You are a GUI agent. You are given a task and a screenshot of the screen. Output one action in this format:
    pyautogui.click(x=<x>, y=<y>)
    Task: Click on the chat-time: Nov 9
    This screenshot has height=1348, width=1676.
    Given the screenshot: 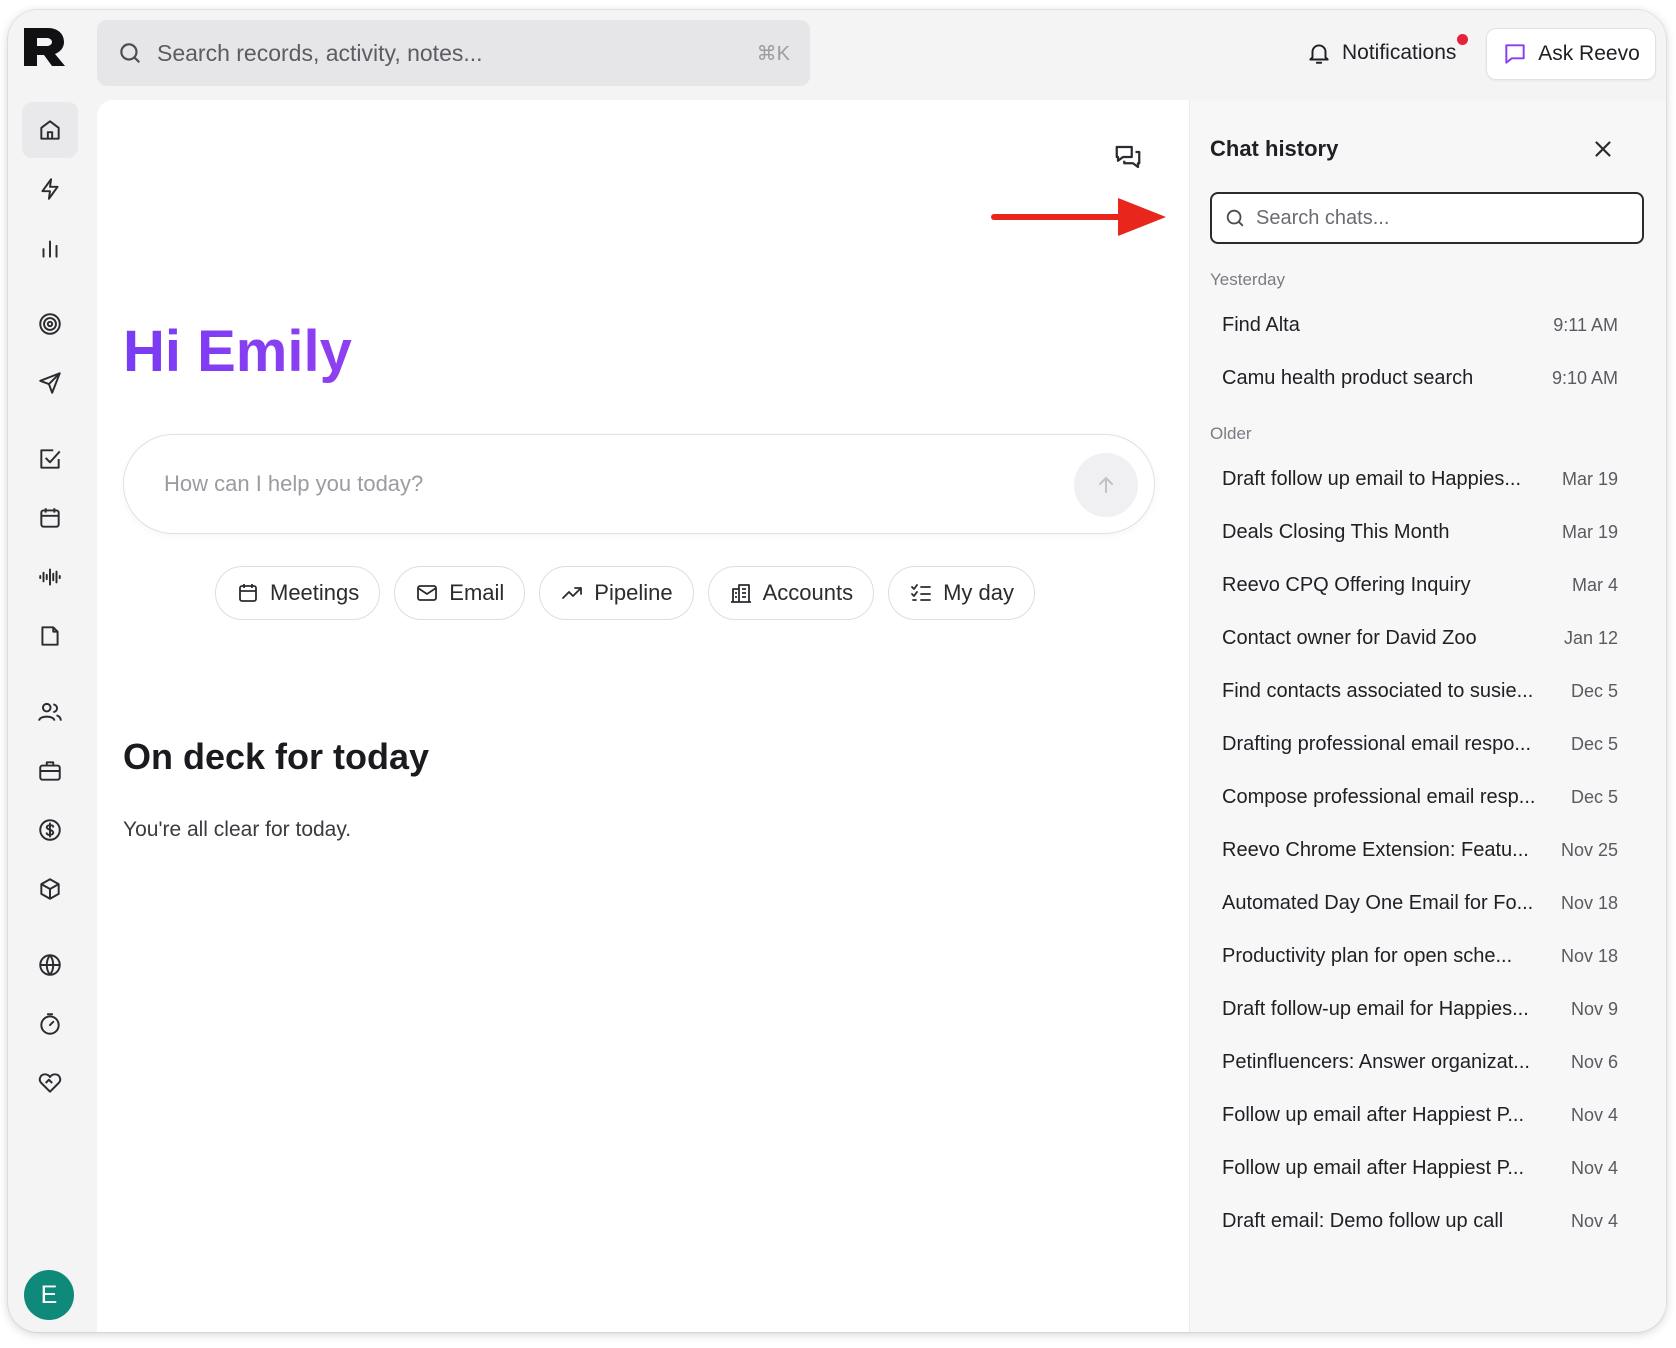 What is the action you would take?
    pyautogui.click(x=1594, y=1008)
    